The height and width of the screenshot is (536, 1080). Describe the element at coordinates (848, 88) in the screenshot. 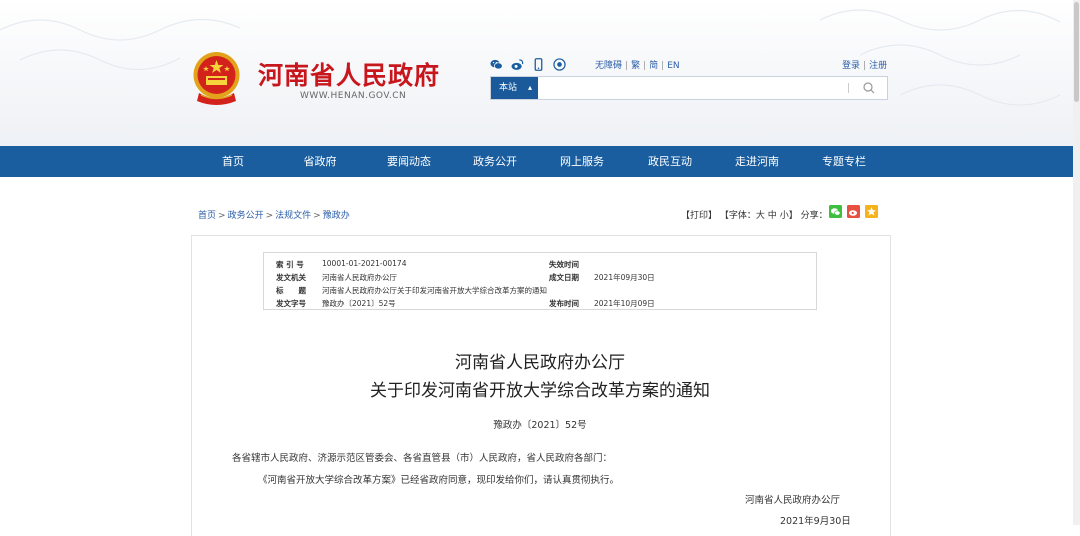

I see `search-divider` at that location.